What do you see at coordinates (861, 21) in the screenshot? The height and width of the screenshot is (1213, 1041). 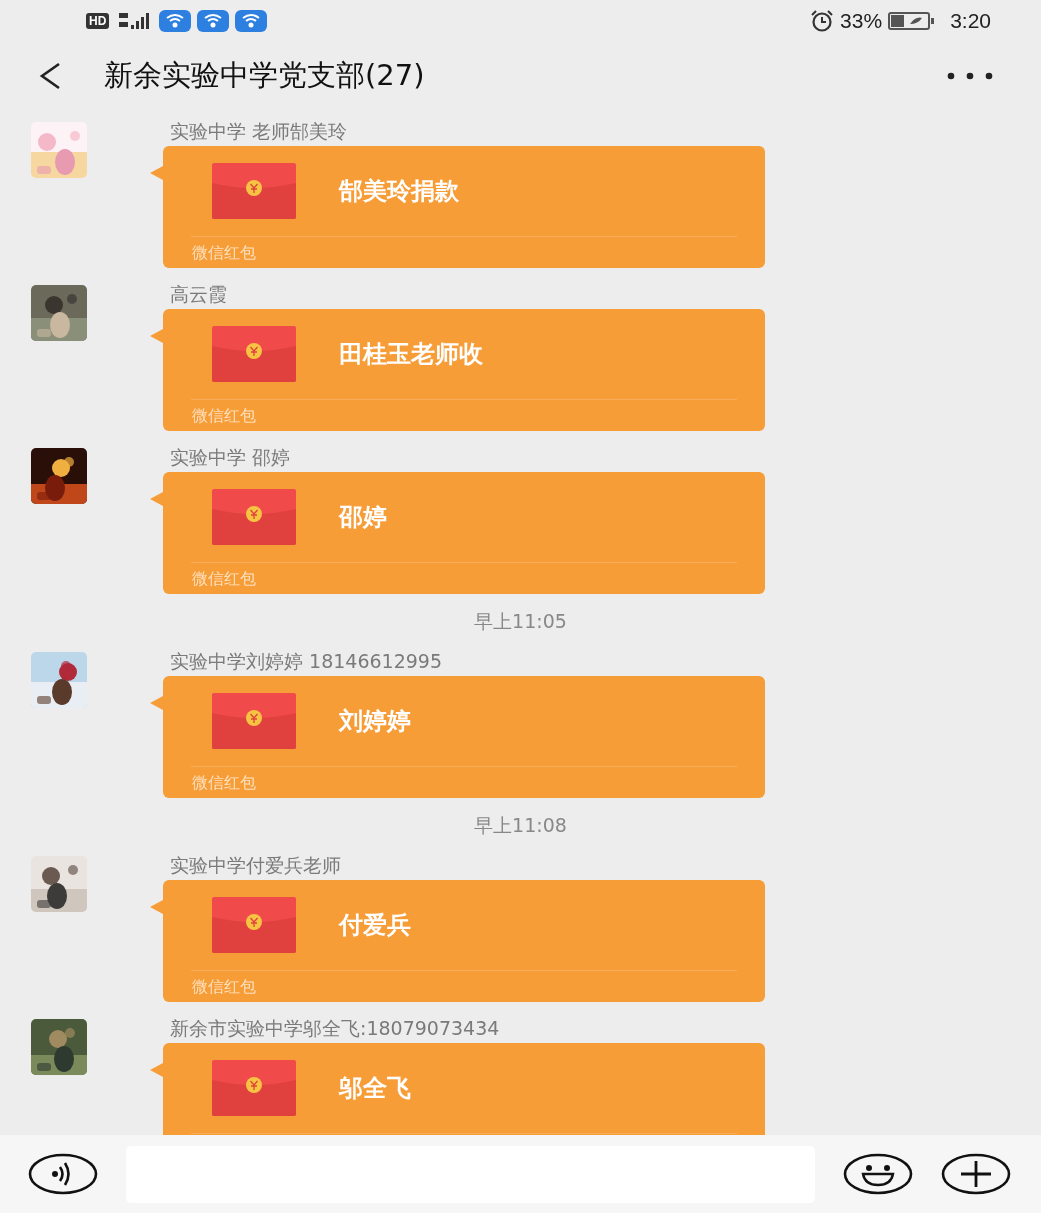 I see `battery-percent: 33%` at bounding box center [861, 21].